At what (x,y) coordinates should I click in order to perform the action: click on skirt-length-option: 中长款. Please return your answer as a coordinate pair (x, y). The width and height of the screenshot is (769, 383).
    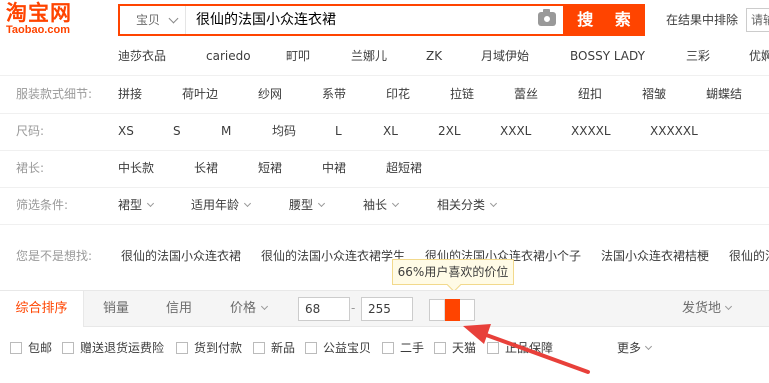
    Looking at the image, I should click on (136, 168).